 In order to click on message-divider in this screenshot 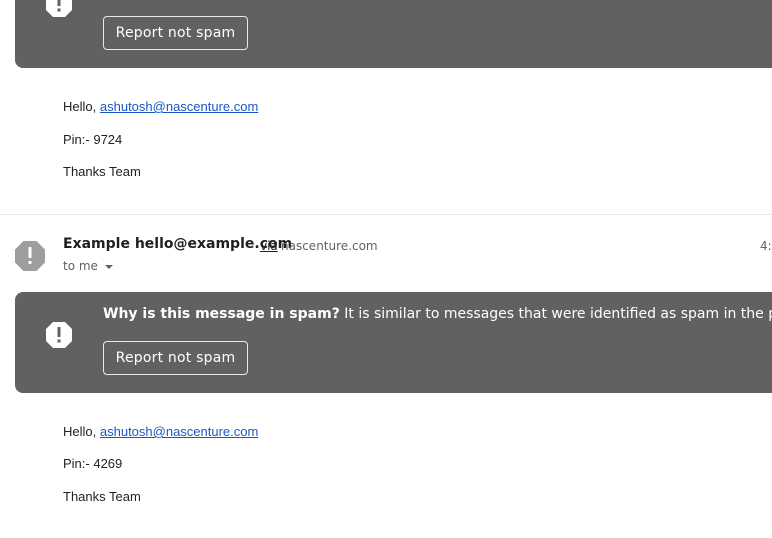, I will do `click(386, 214)`.